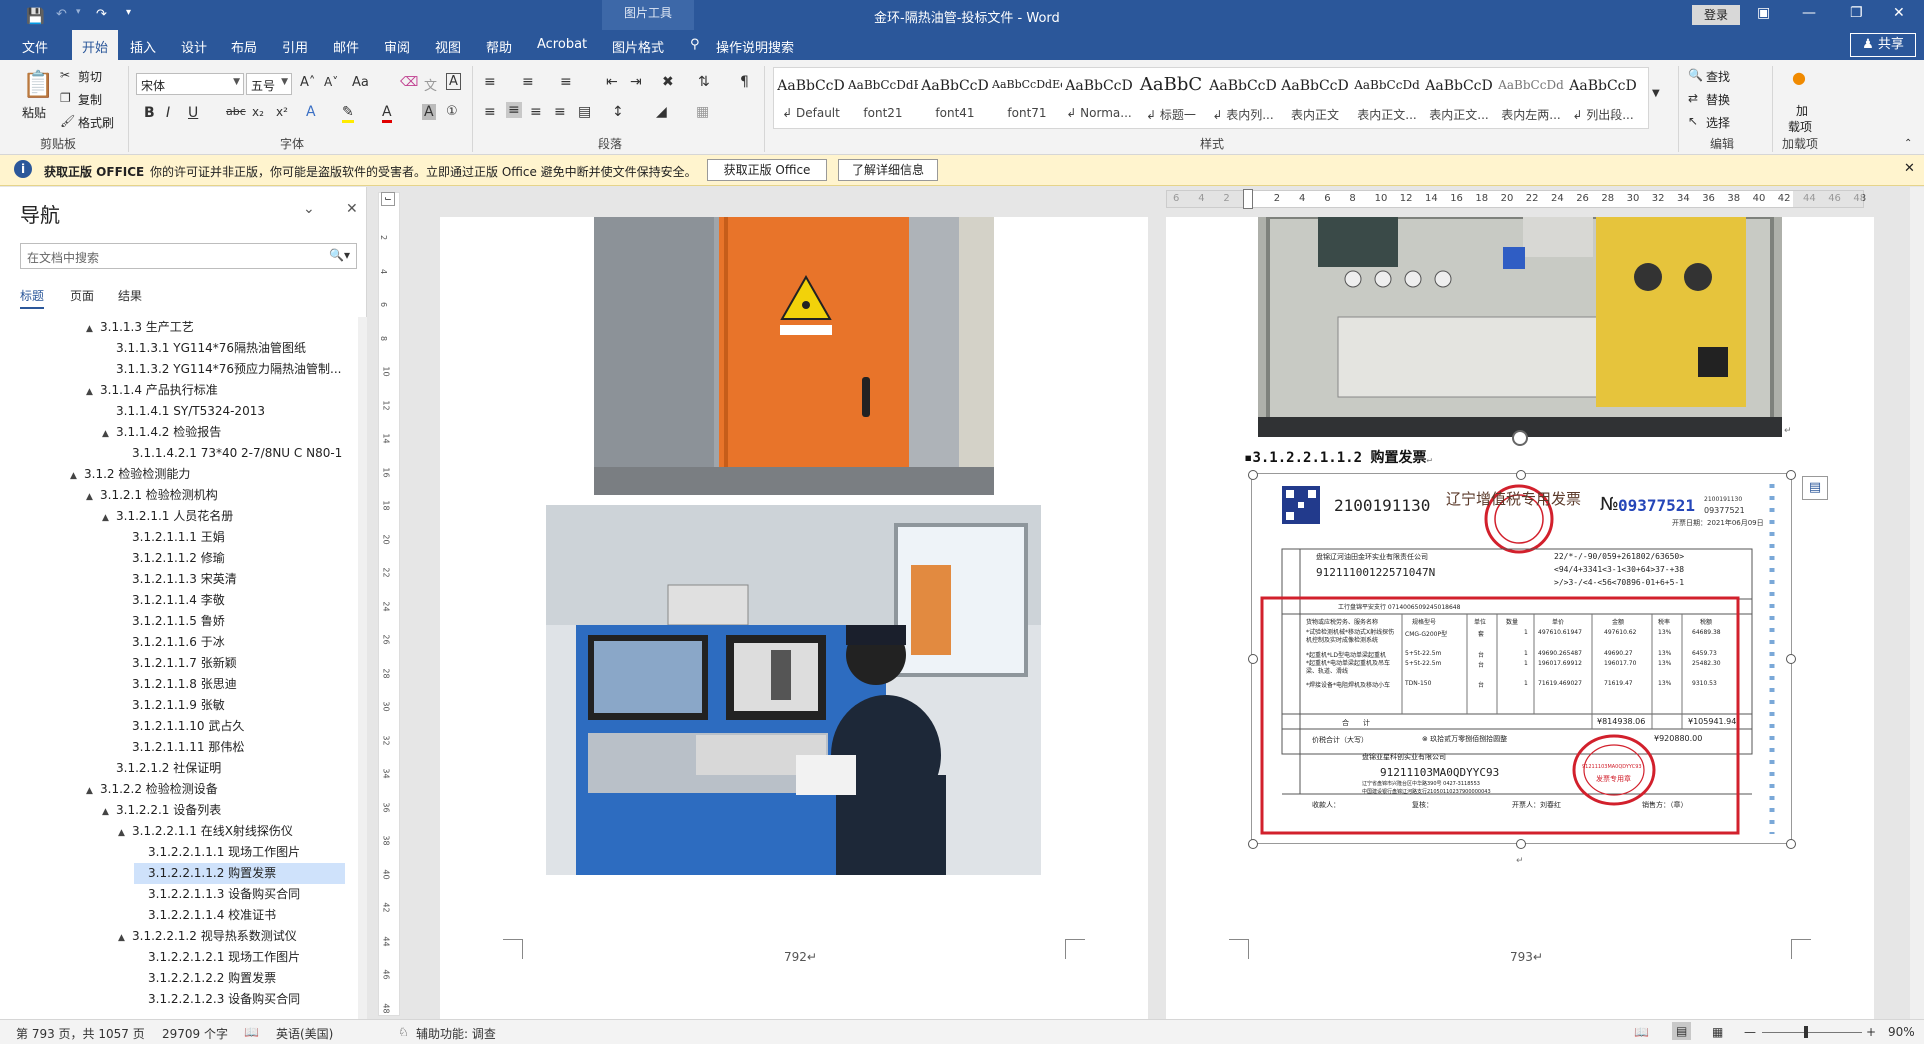 This screenshot has width=1924, height=1044. What do you see at coordinates (560, 112) in the screenshot?
I see `justify-icon: ≡` at bounding box center [560, 112].